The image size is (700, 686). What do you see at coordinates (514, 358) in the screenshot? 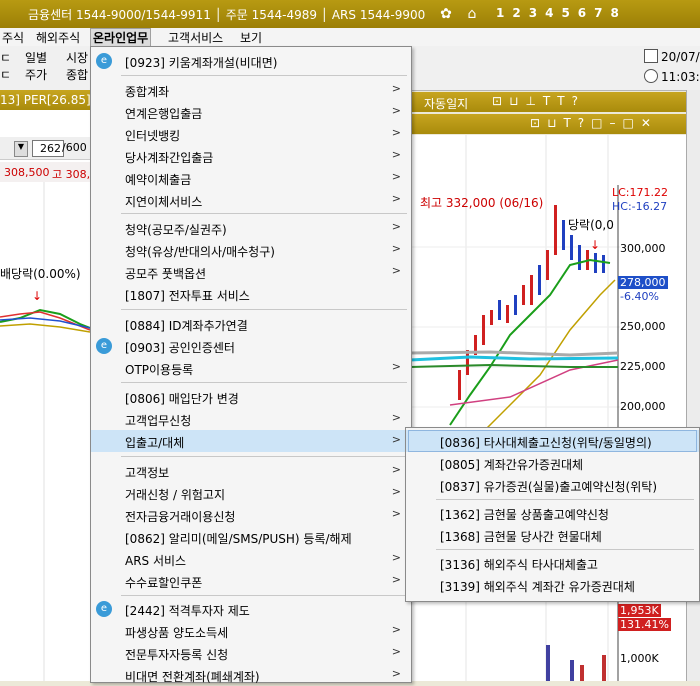
I see `ma-line-cyan` at bounding box center [514, 358].